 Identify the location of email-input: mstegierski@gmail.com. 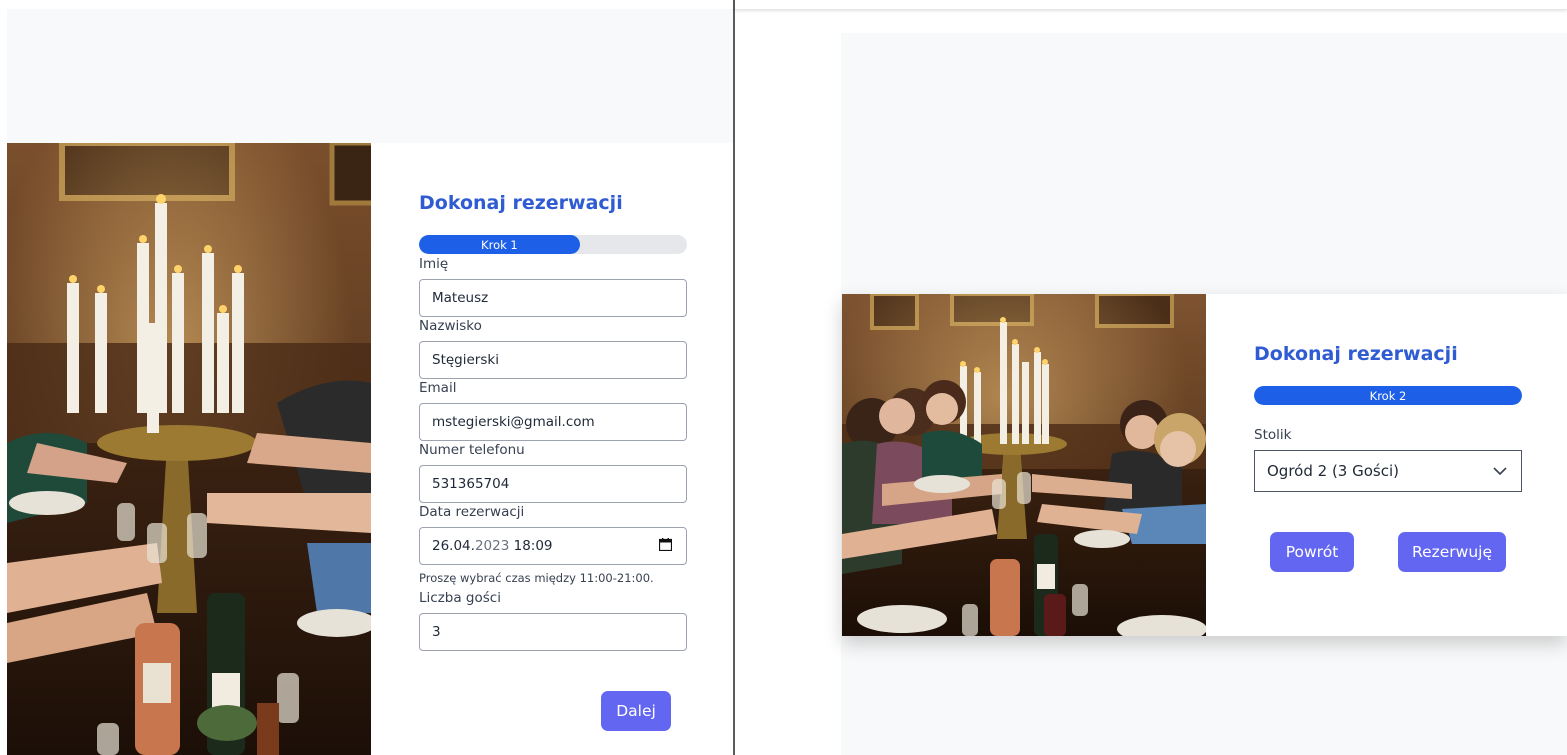
(553, 422).